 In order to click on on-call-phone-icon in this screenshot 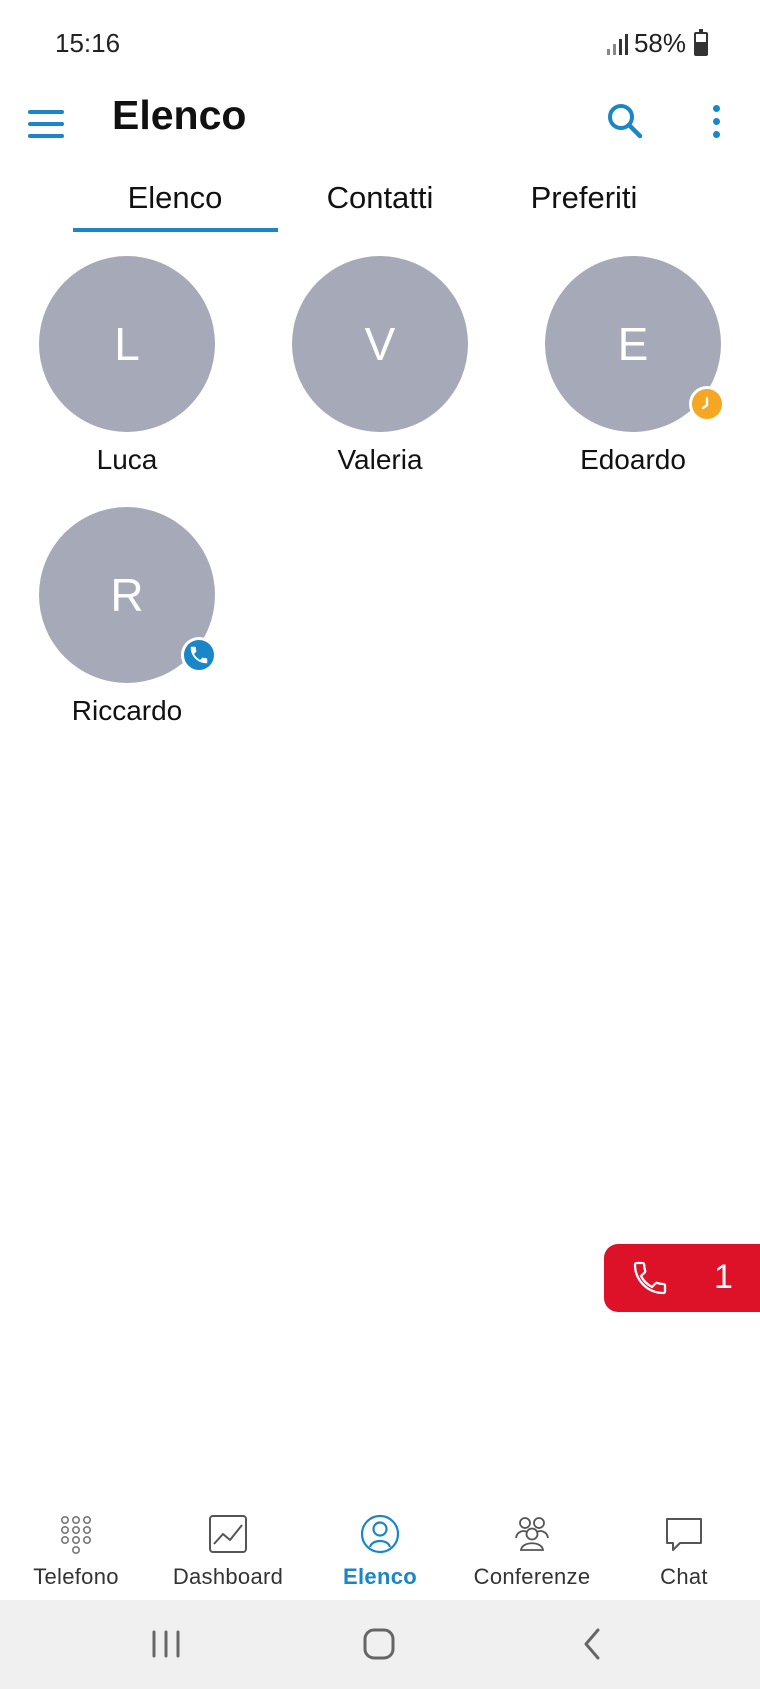, I will do `click(199, 655)`.